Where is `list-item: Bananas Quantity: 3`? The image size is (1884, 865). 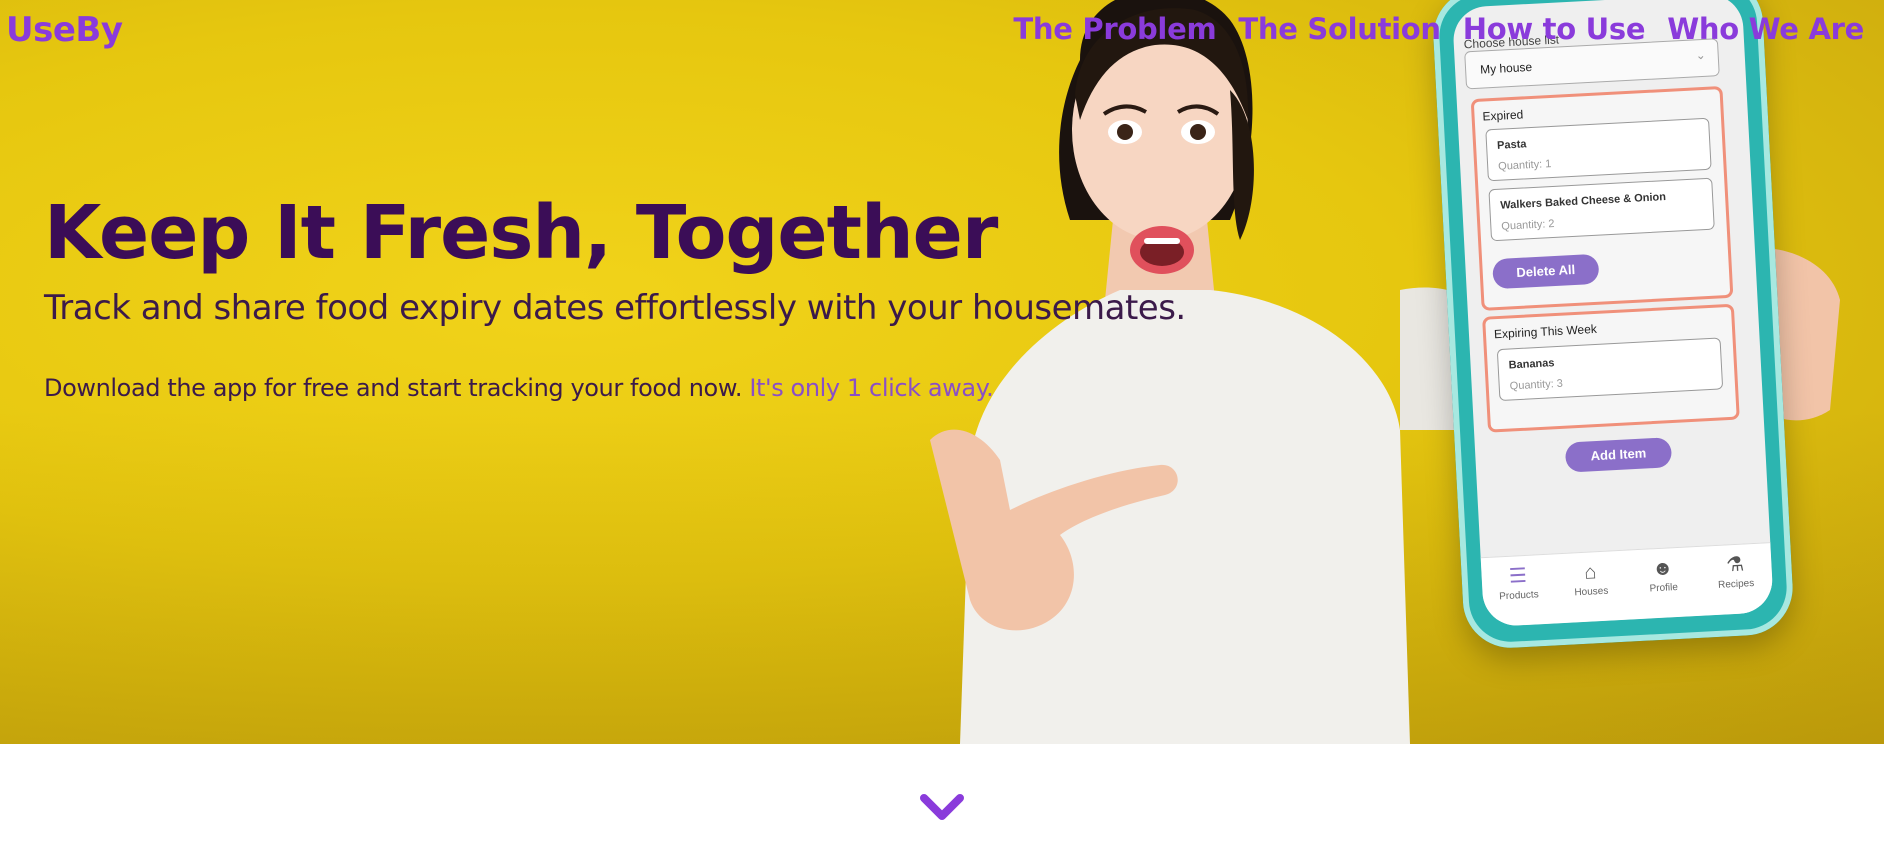
list-item: Bananas Quantity: 3 is located at coordinates (1610, 369).